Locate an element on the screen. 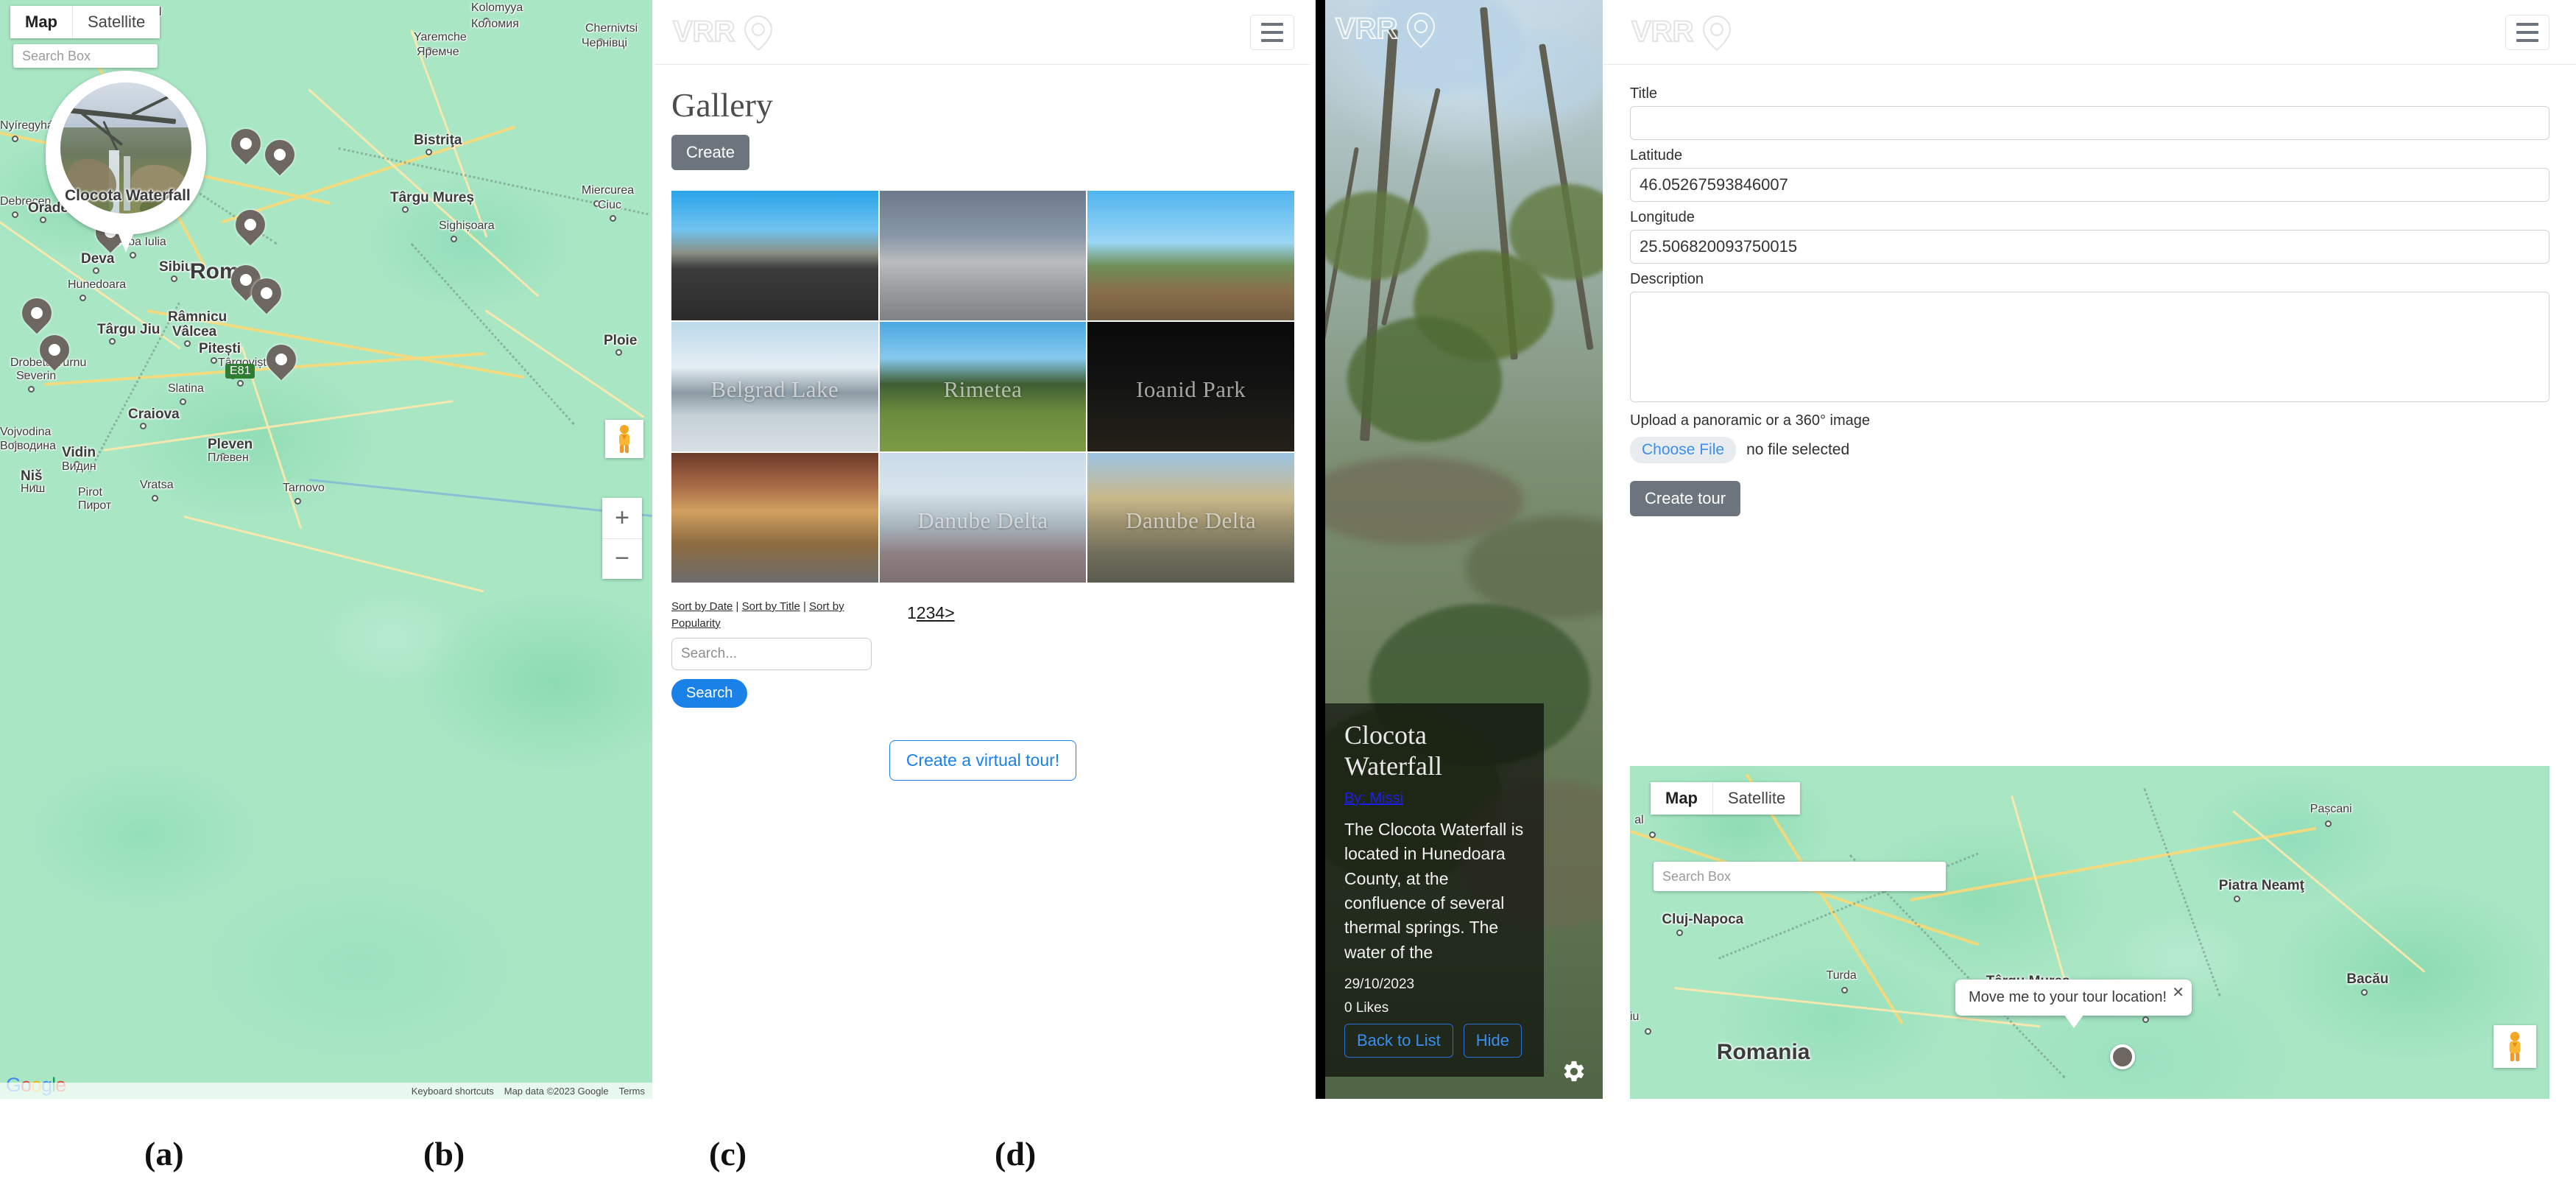  gallery-item-caption: Belgrad Lake is located at coordinates (774, 389).